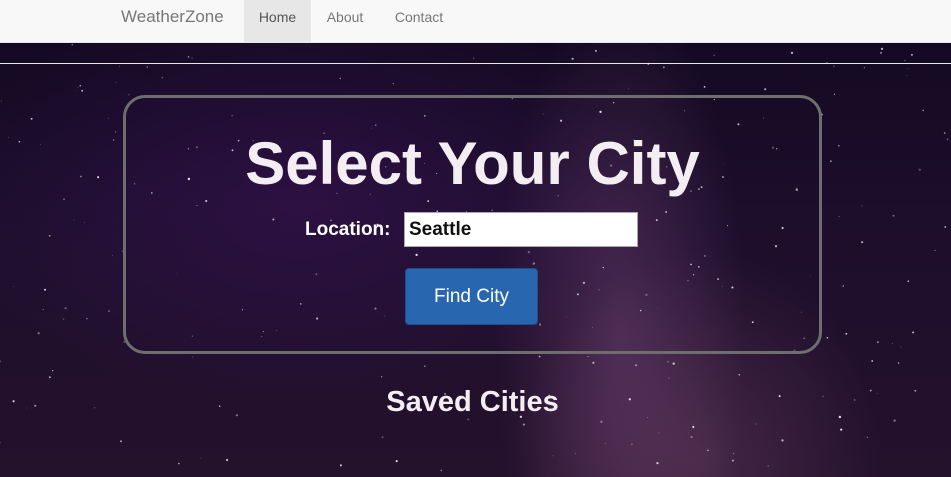 The width and height of the screenshot is (951, 477). What do you see at coordinates (419, 21) in the screenshot?
I see `nav-contact: Contact` at bounding box center [419, 21].